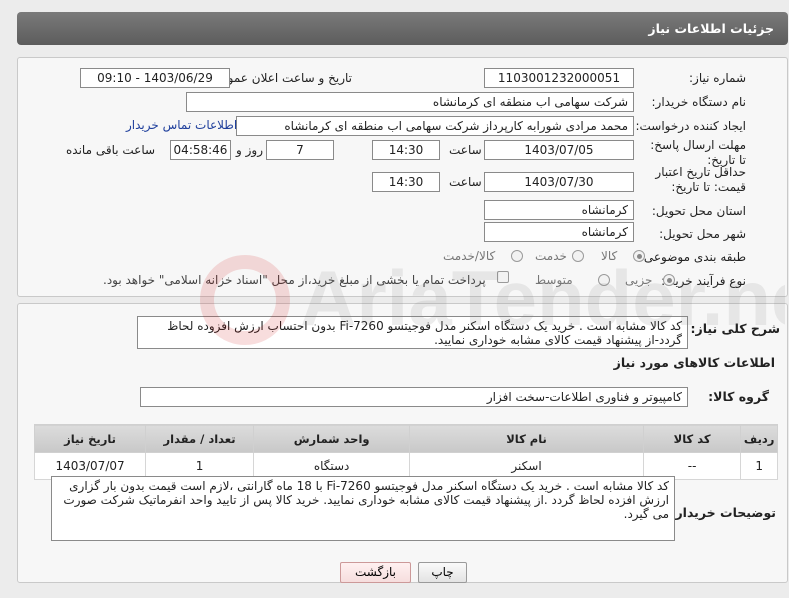 The height and width of the screenshot is (598, 789). What do you see at coordinates (759, 438) in the screenshot?
I see `col-row-number: ردیف` at bounding box center [759, 438].